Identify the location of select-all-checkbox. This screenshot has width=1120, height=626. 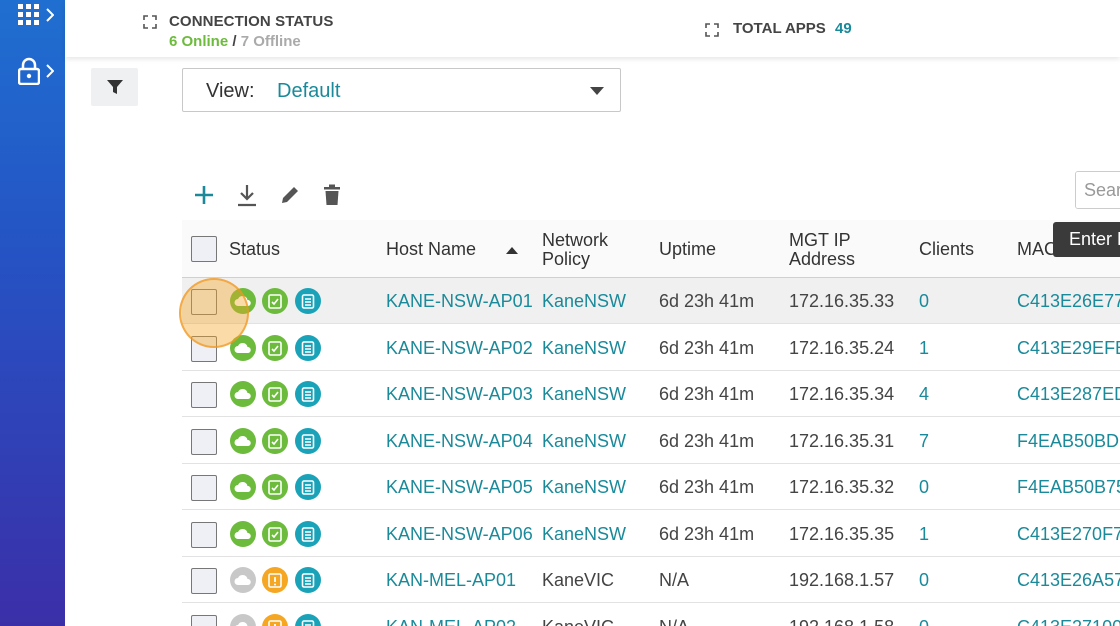
(204, 249).